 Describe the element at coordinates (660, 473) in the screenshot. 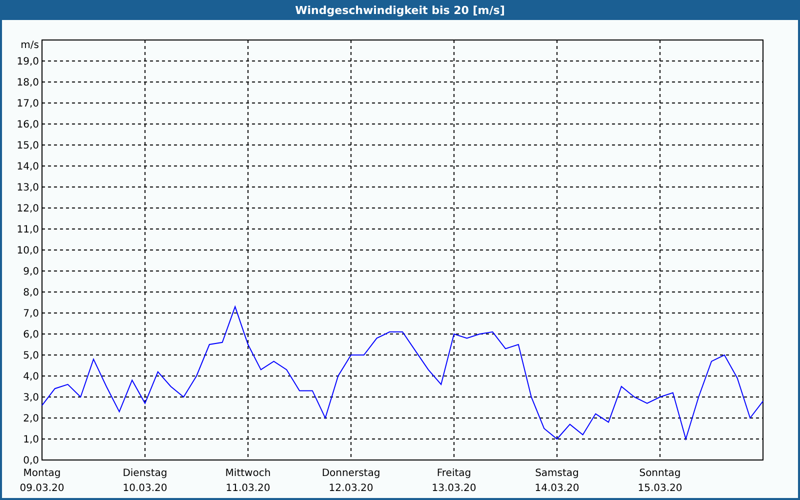

I see `x-tick-label: Sonntag` at that location.